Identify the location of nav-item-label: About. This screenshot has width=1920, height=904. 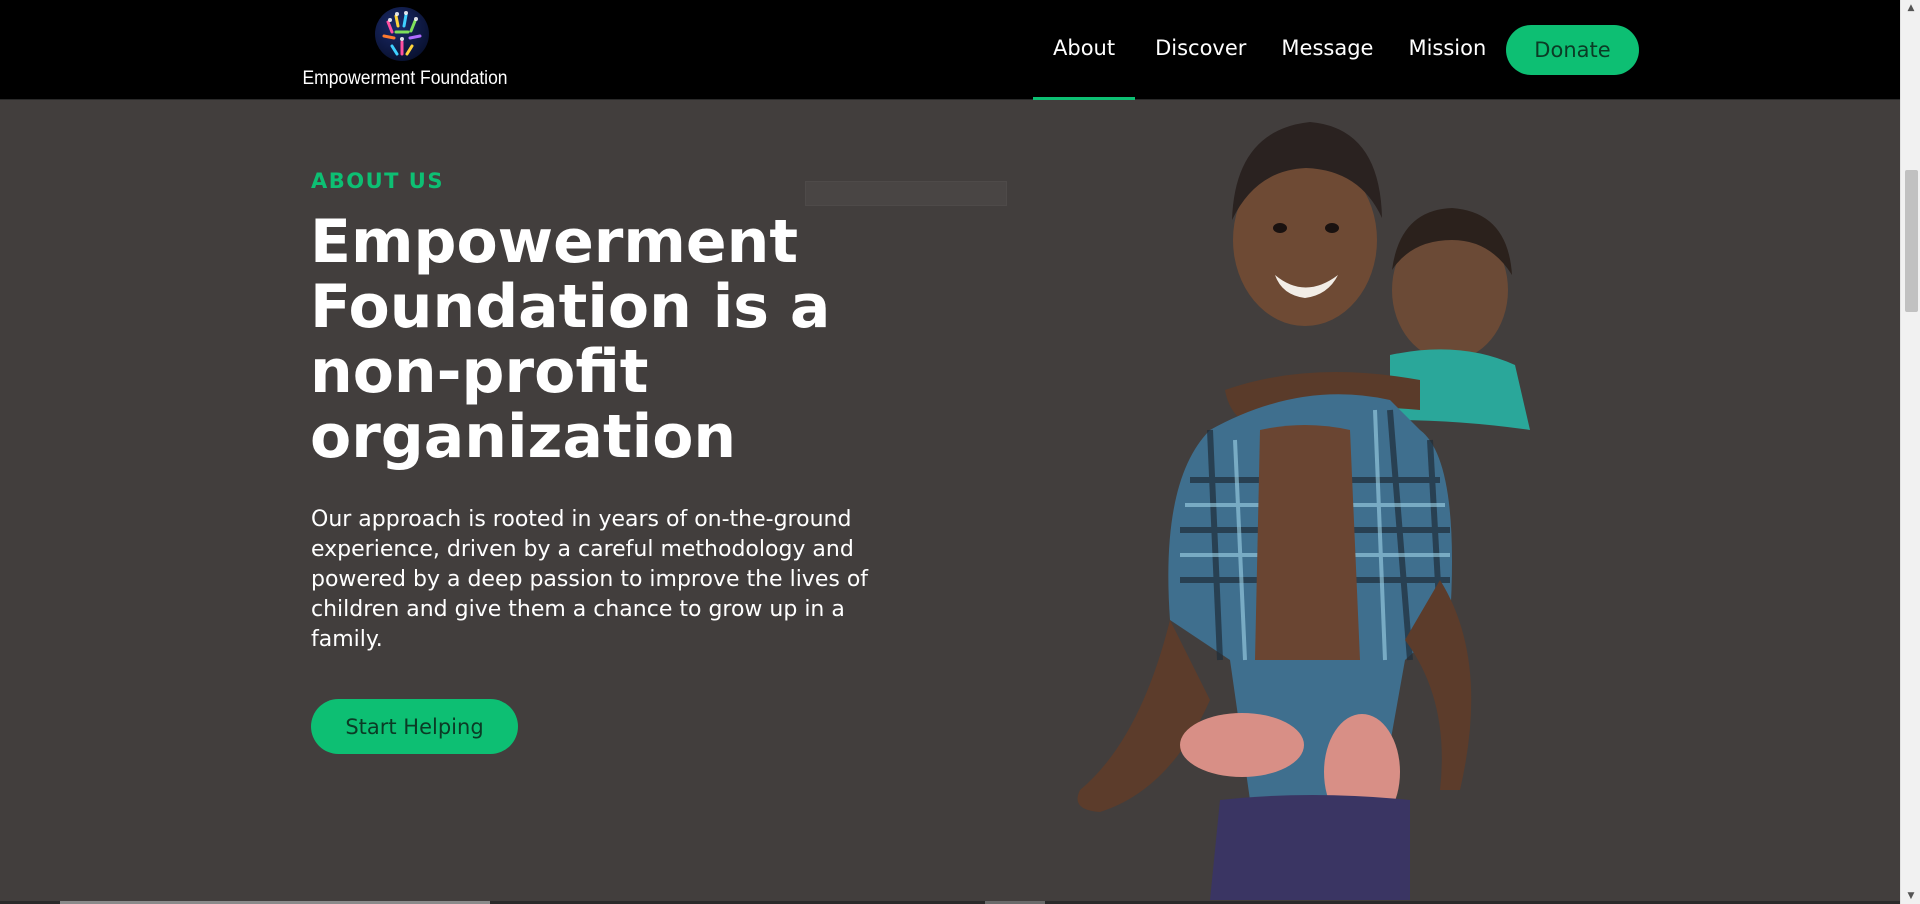
(1084, 48).